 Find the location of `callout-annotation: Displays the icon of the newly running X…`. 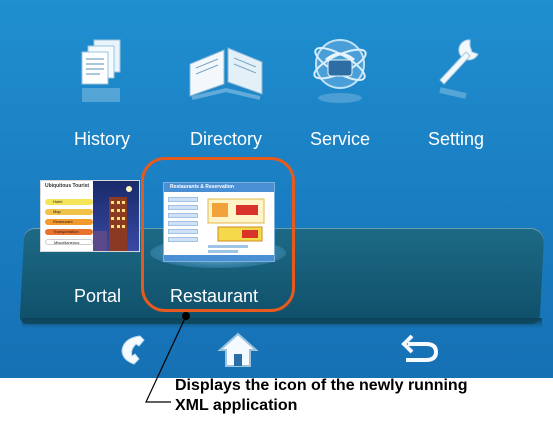

callout-annotation: Displays the icon of the newly running X… is located at coordinates (364, 396).